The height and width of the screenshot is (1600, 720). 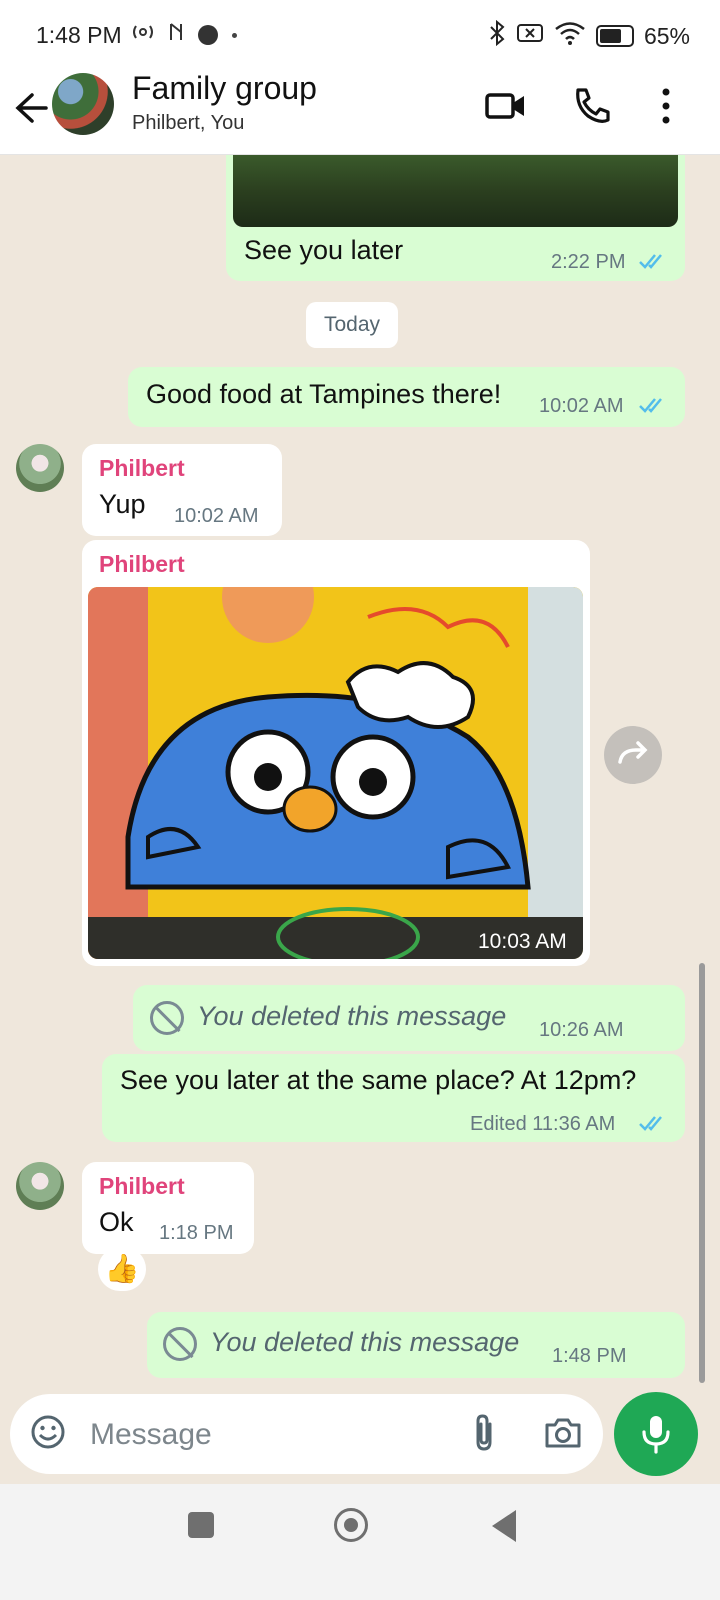 I want to click on group-avatar, so click(x=83, y=104).